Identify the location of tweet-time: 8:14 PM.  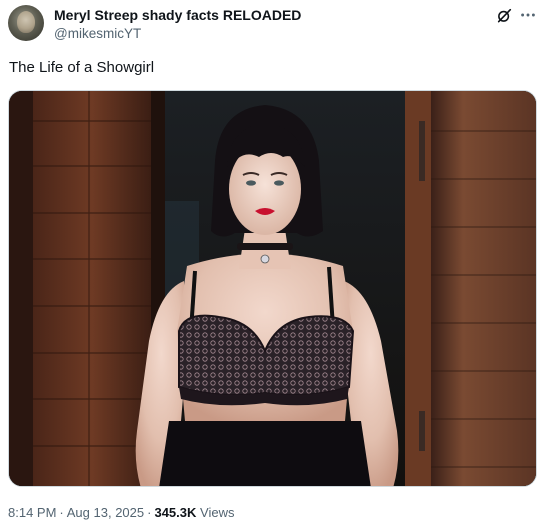
(32, 512).